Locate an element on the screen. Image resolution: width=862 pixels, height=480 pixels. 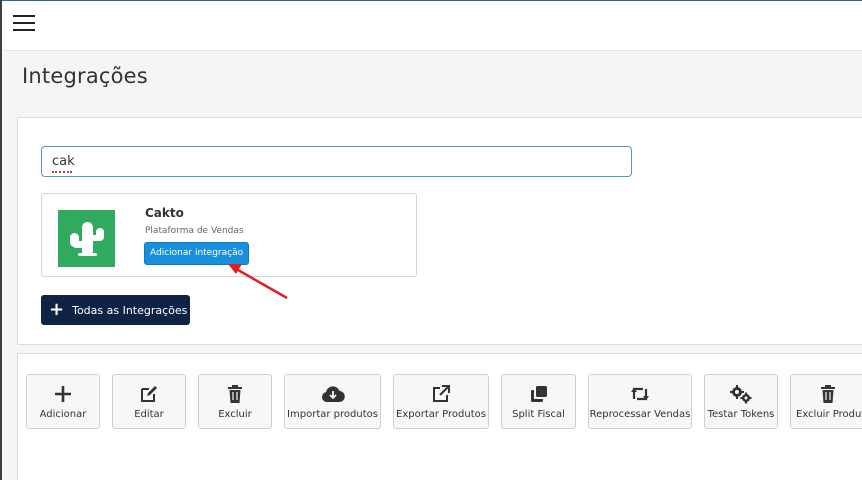
add-integration-button: Adicionar integração is located at coordinates (197, 253).